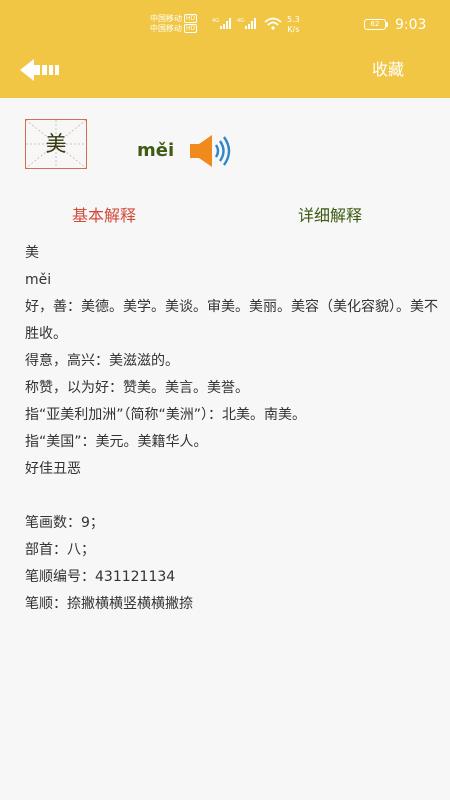 The height and width of the screenshot is (800, 450). I want to click on battery-level: 62, so click(375, 24).